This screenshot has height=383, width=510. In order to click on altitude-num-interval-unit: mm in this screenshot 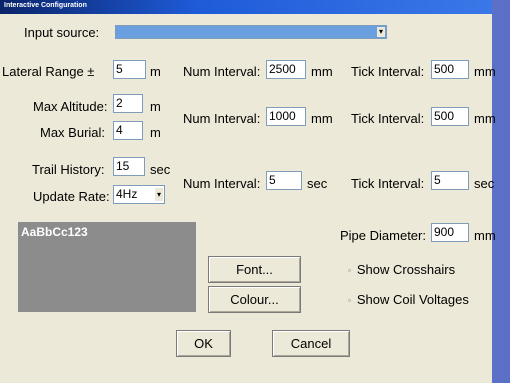, I will do `click(322, 118)`.